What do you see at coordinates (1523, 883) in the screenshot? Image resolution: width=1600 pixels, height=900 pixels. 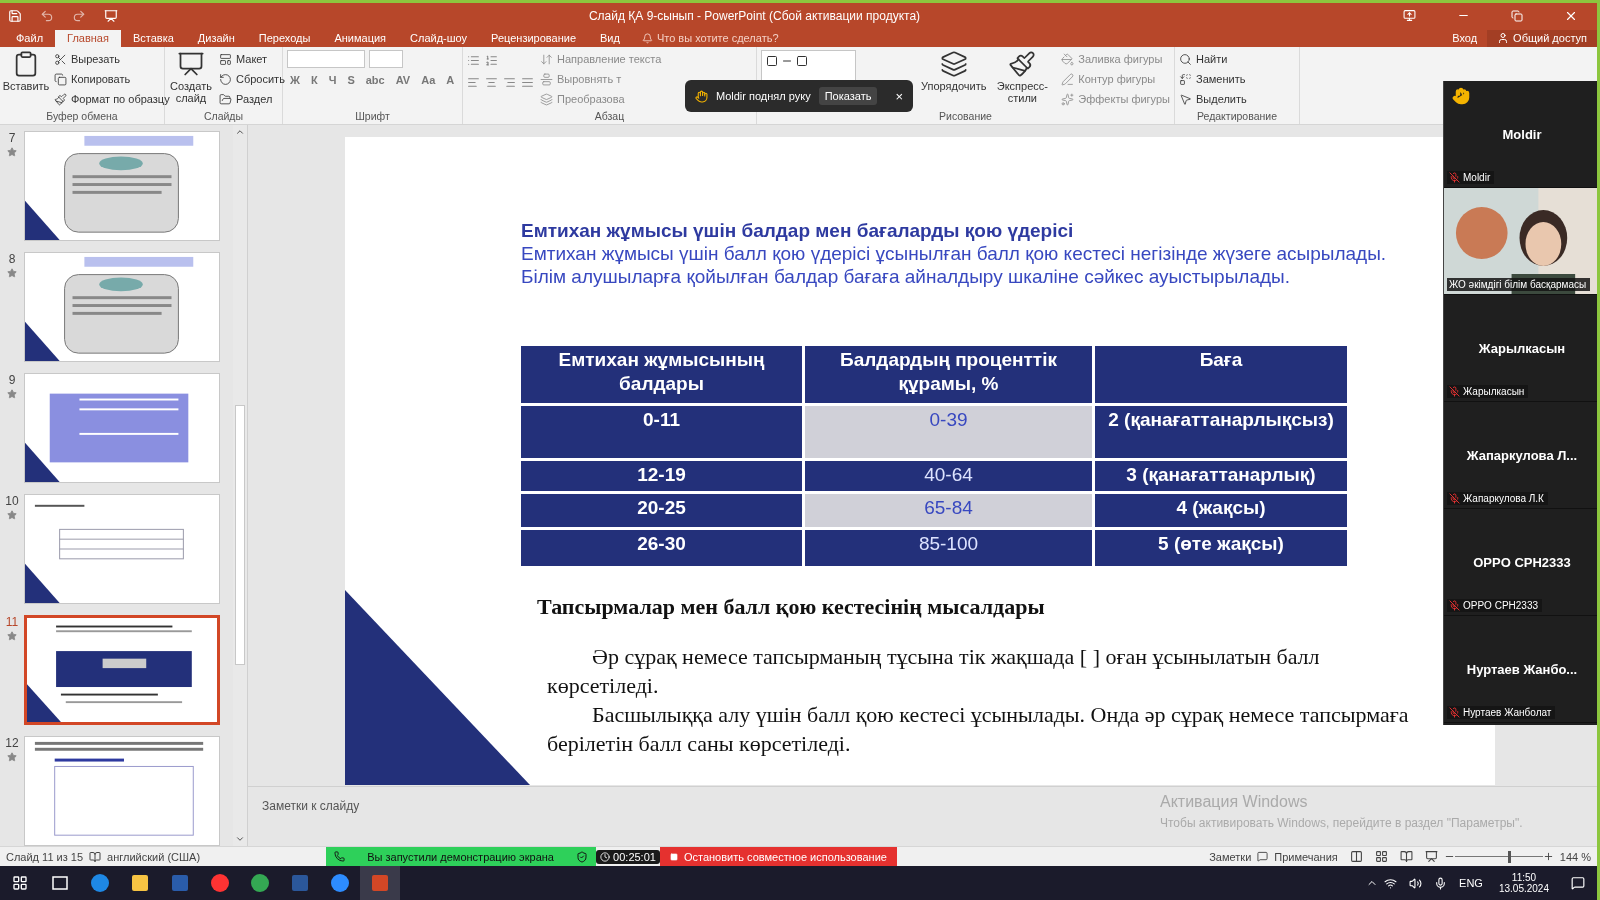 I see `taskbar-clock: 11:50 13.05.2024` at bounding box center [1523, 883].